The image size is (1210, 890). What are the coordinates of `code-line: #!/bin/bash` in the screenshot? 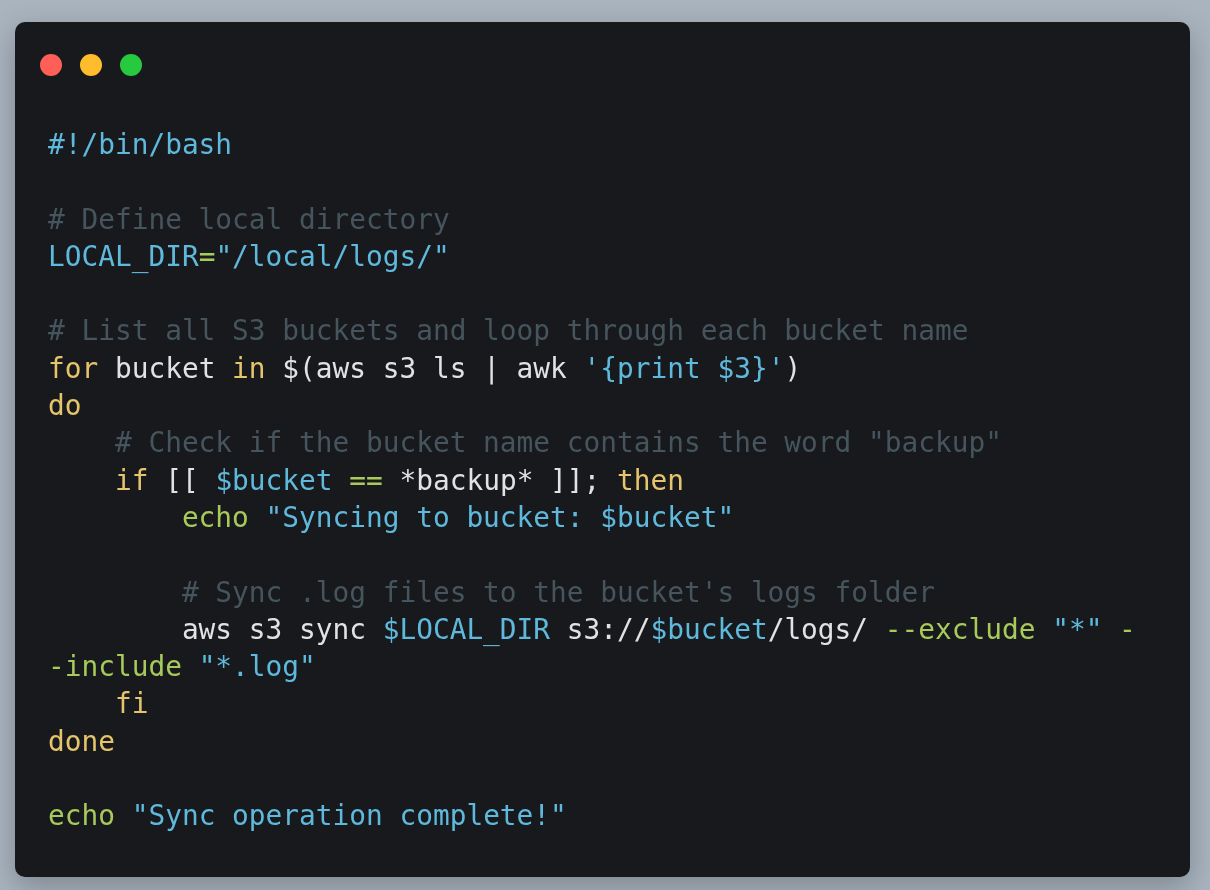 It's located at (140, 145).